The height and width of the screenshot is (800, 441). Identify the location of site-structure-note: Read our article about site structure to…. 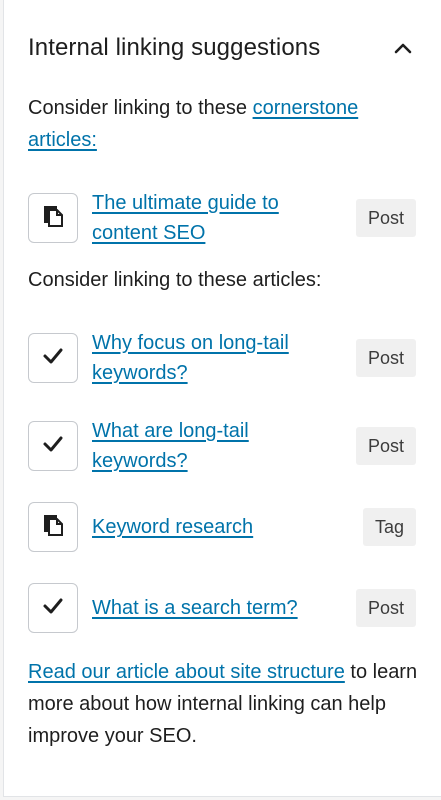
(228, 704).